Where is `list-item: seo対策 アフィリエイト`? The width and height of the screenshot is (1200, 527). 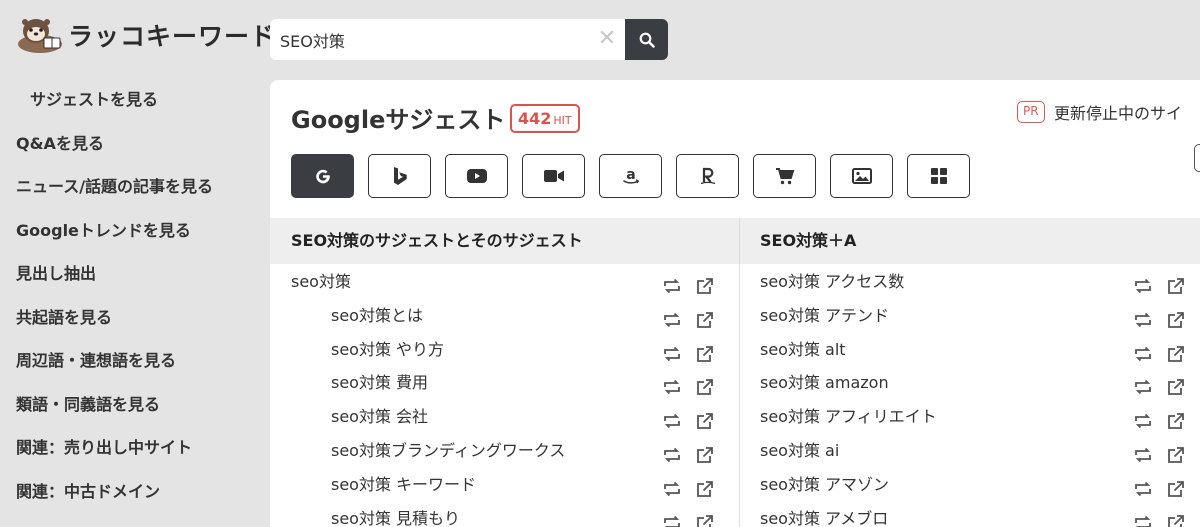
list-item: seo対策 アフィリエイト is located at coordinates (970, 417).